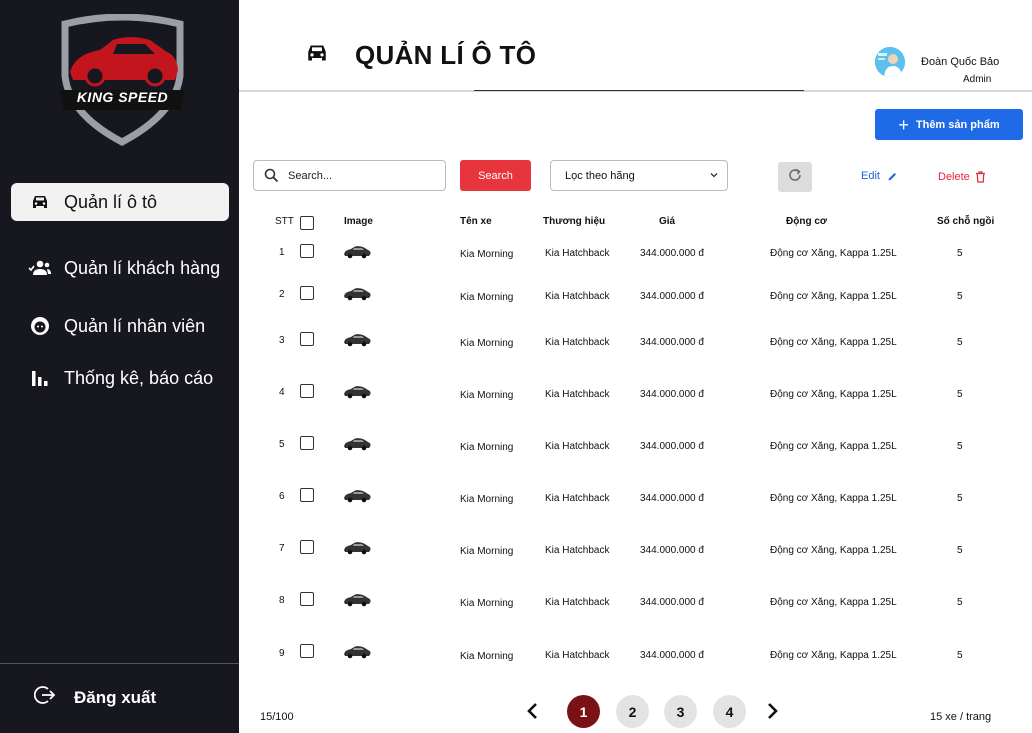 The width and height of the screenshot is (1032, 733). I want to click on add-product-label: Thêm sản phẩm, so click(957, 124).